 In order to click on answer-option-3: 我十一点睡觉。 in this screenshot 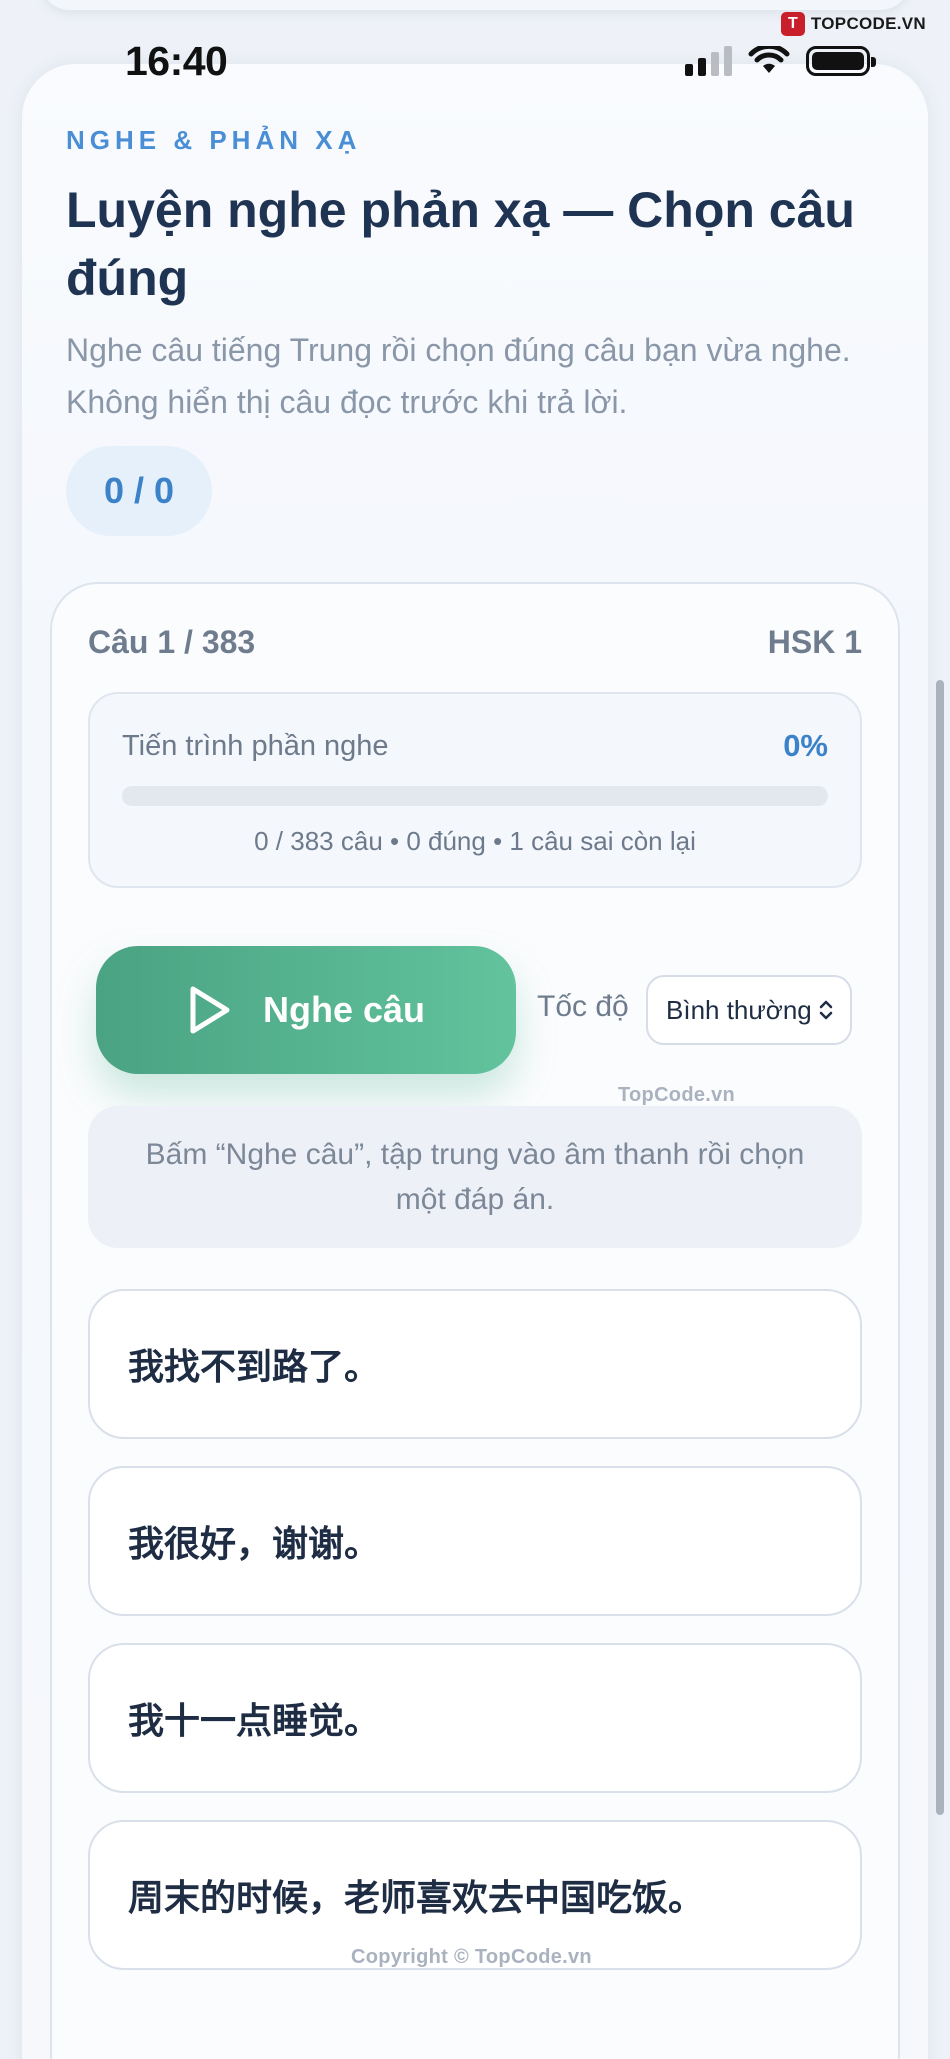, I will do `click(475, 1718)`.